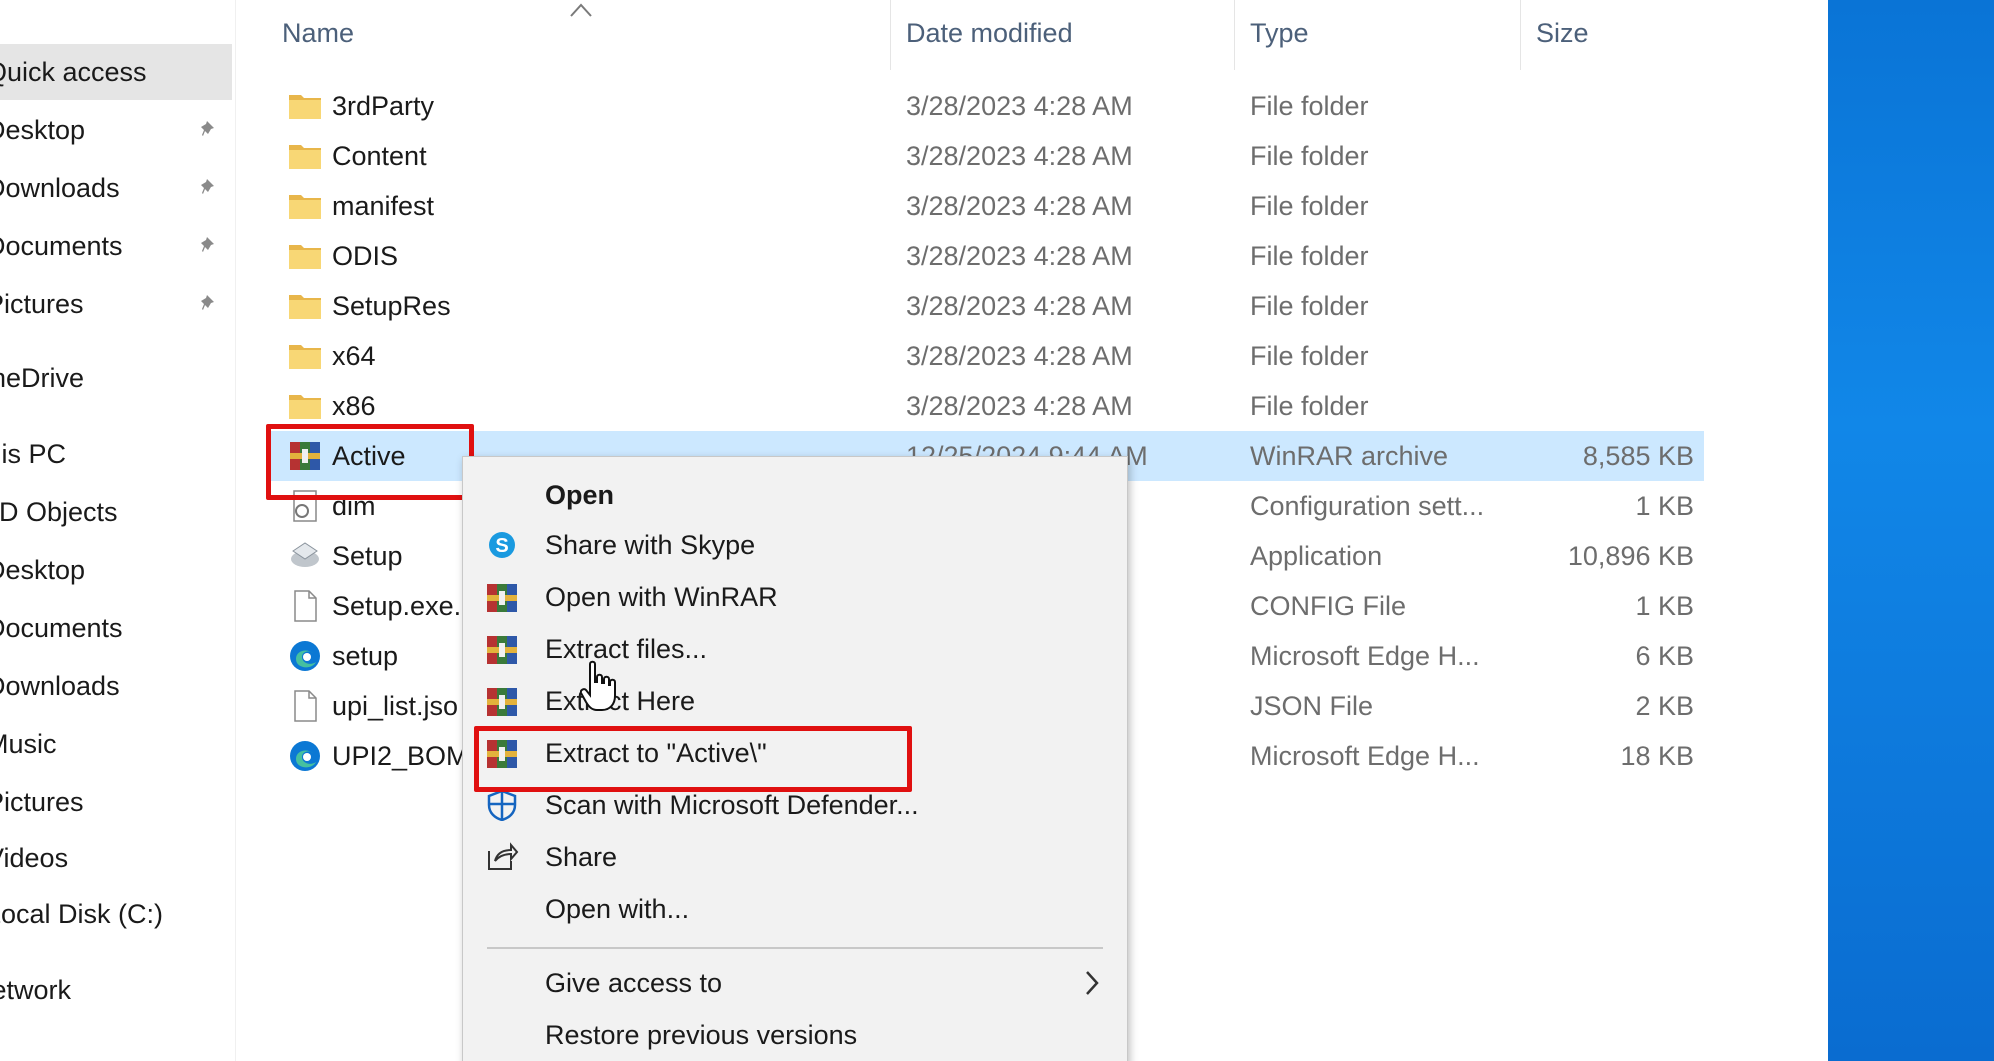 The height and width of the screenshot is (1061, 1994). I want to click on sidebar-item-label: Local Disk (C:), so click(82, 914).